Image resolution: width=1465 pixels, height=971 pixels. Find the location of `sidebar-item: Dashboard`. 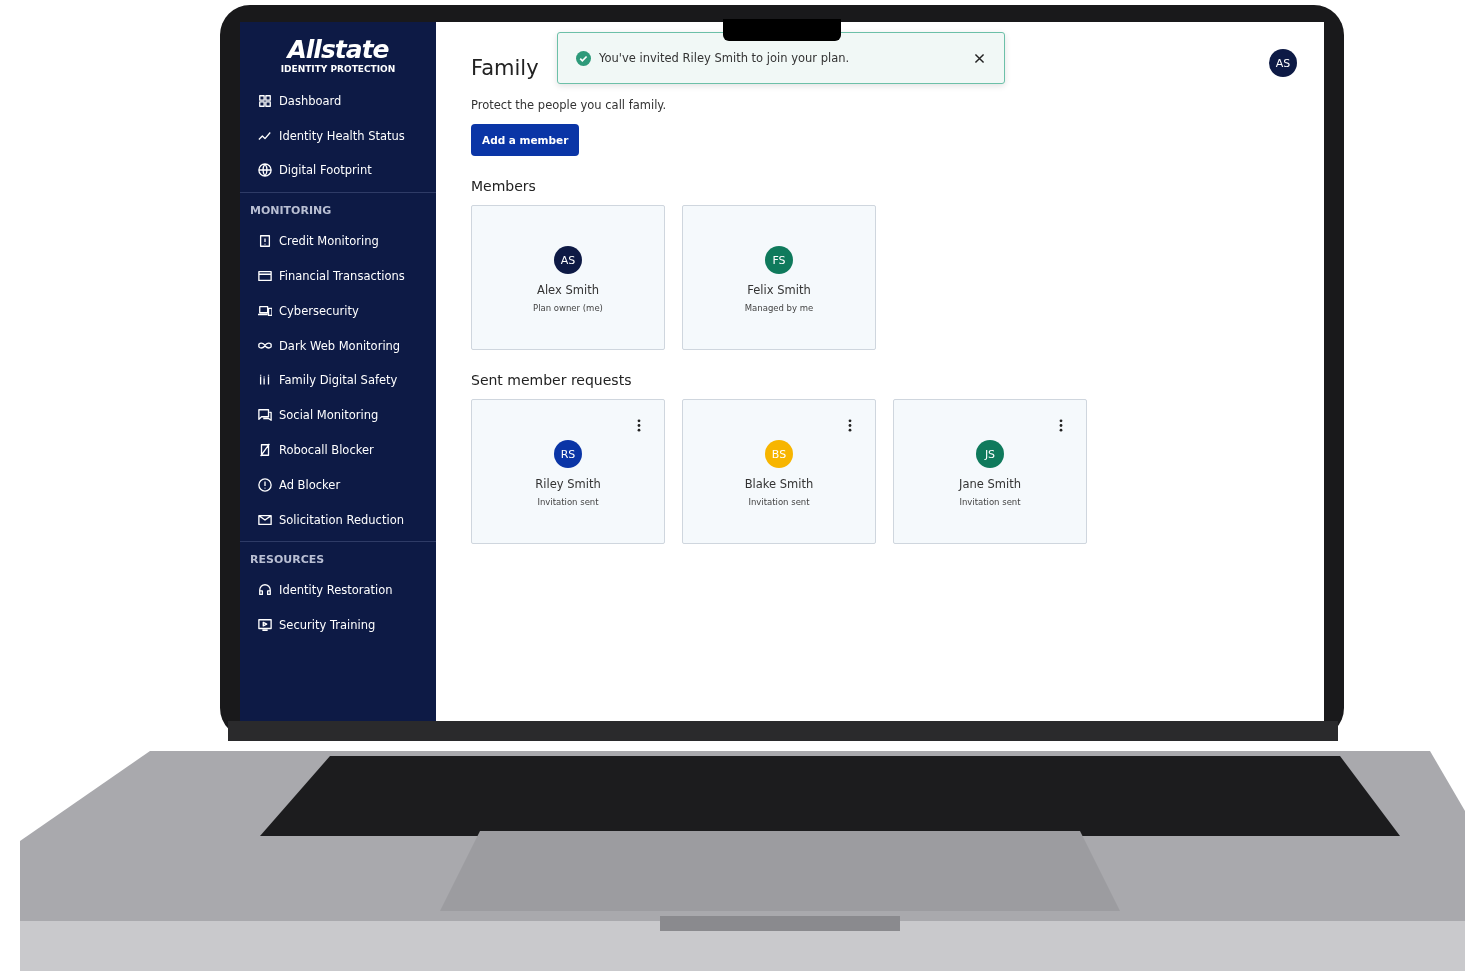

sidebar-item: Dashboard is located at coordinates (338, 101).